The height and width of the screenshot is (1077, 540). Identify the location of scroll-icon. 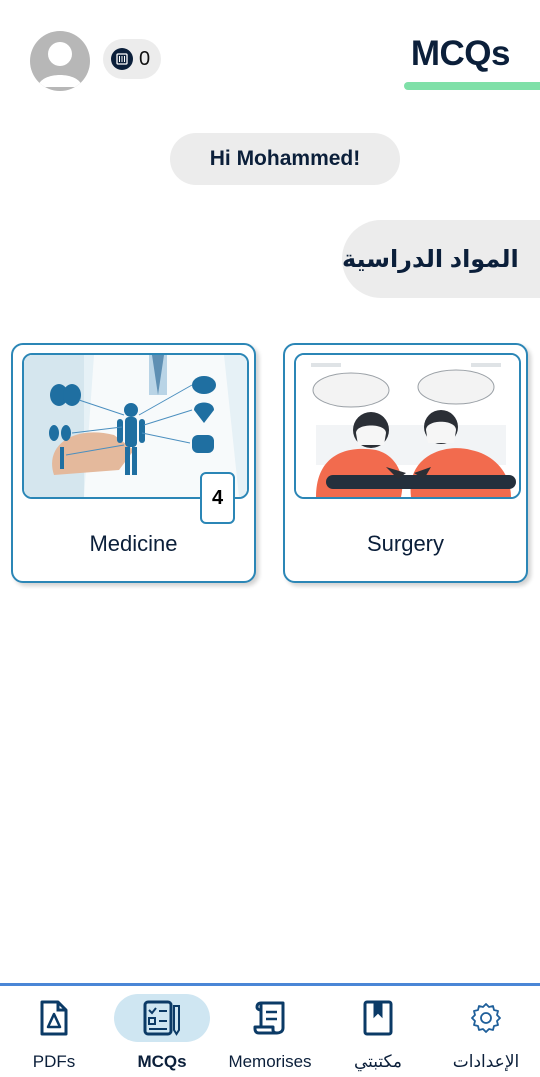
(270, 1018).